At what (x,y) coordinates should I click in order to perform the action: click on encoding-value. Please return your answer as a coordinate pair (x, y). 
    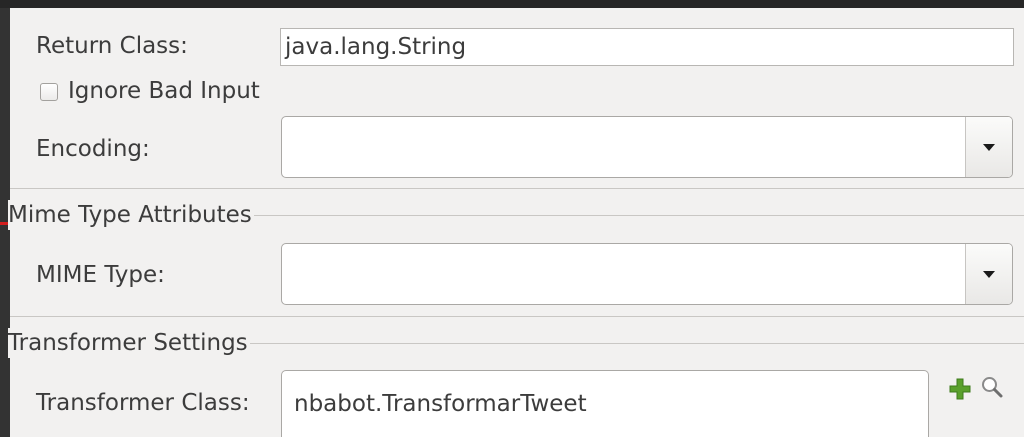
    Looking at the image, I should click on (621, 147).